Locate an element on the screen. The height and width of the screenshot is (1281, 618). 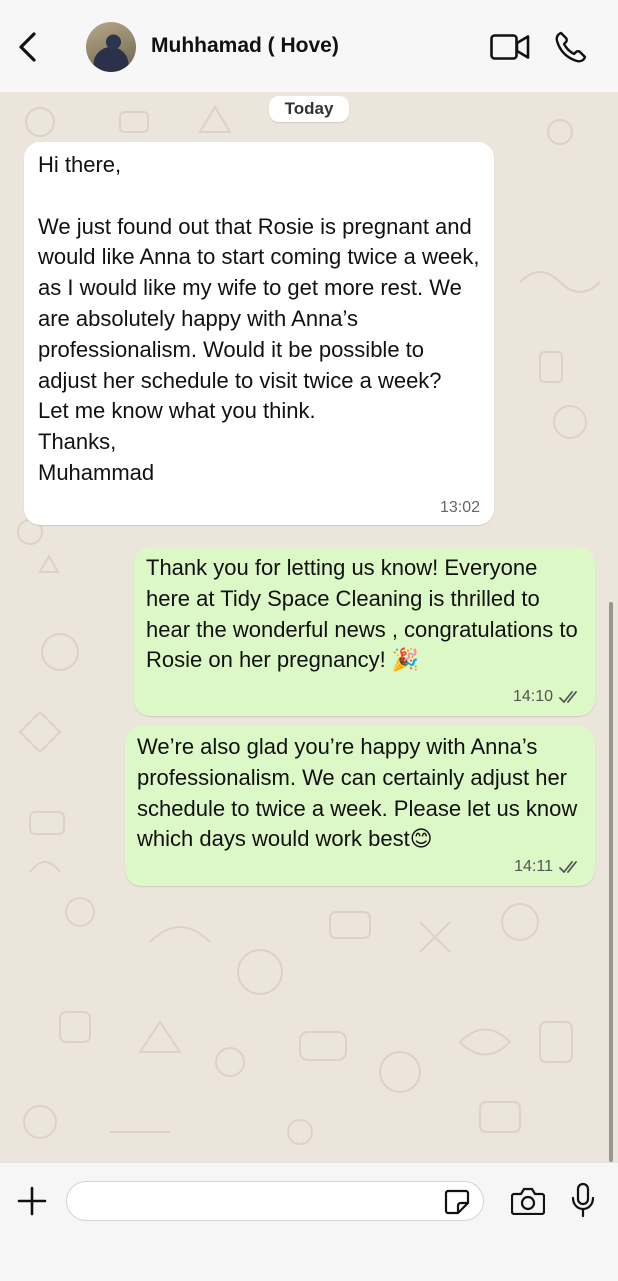
camera-icon is located at coordinates (528, 1201).